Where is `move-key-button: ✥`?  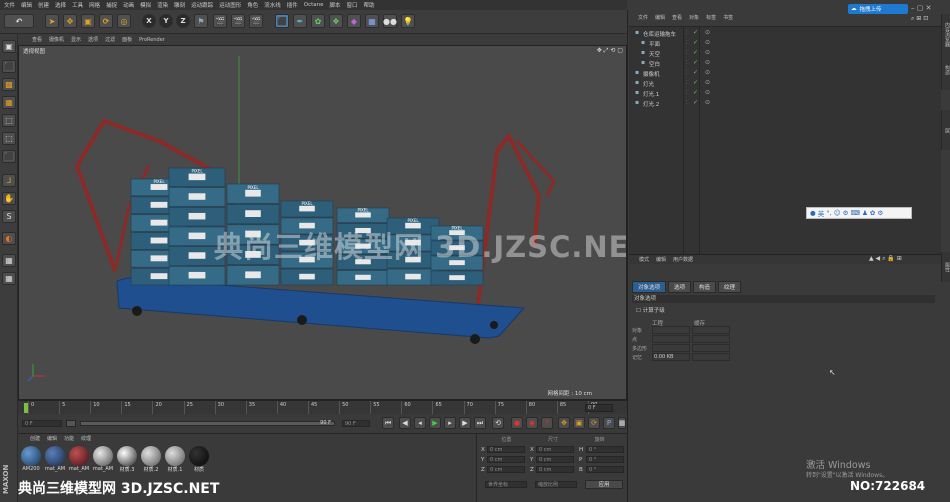
move-key-button: ✥ is located at coordinates (564, 423).